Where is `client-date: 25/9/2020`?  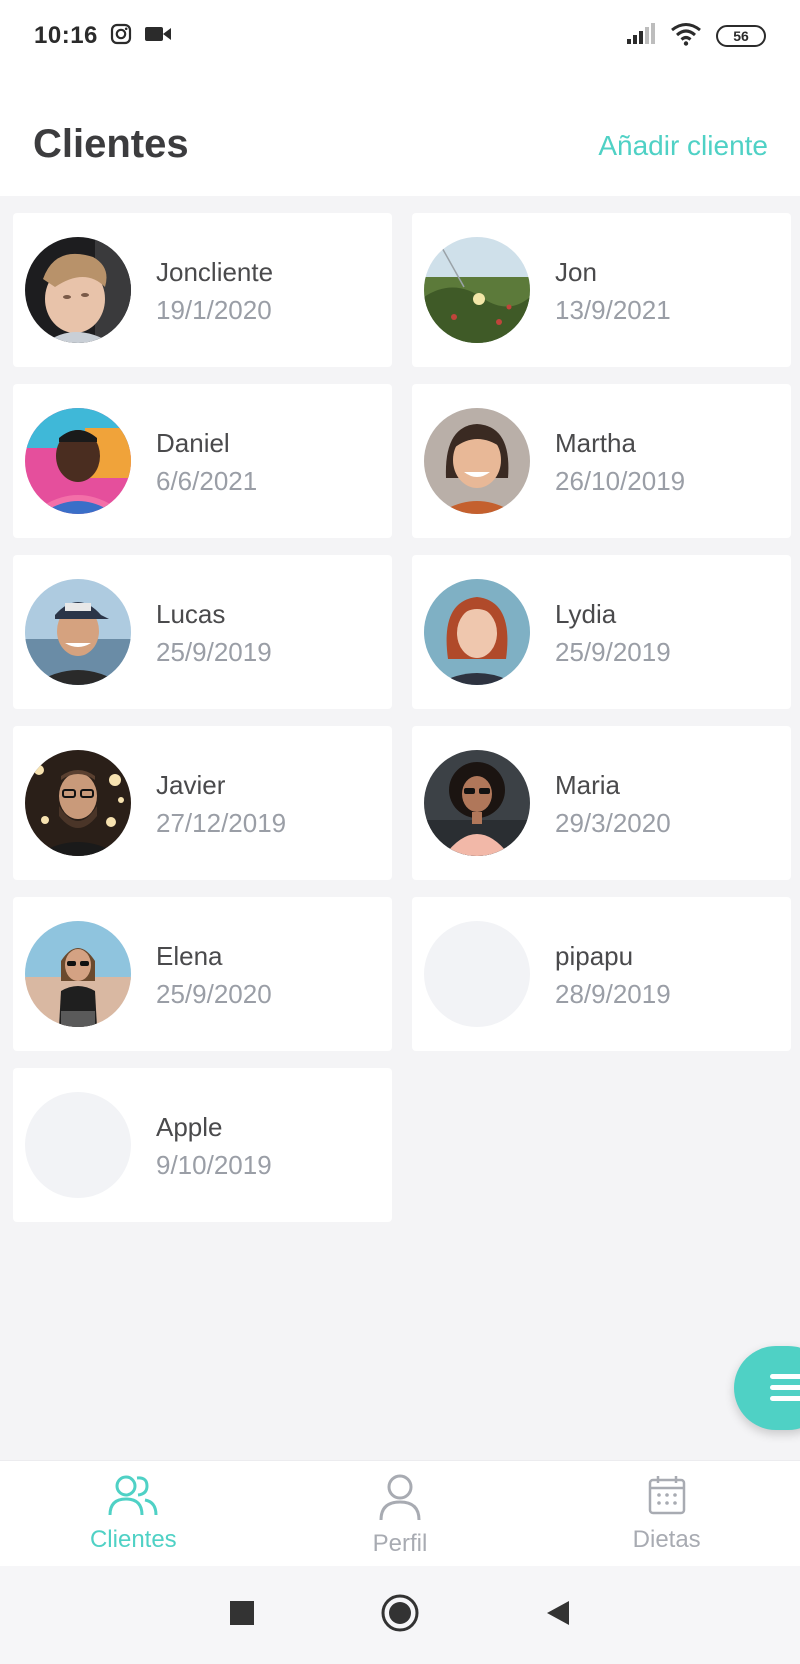 client-date: 25/9/2020 is located at coordinates (214, 994).